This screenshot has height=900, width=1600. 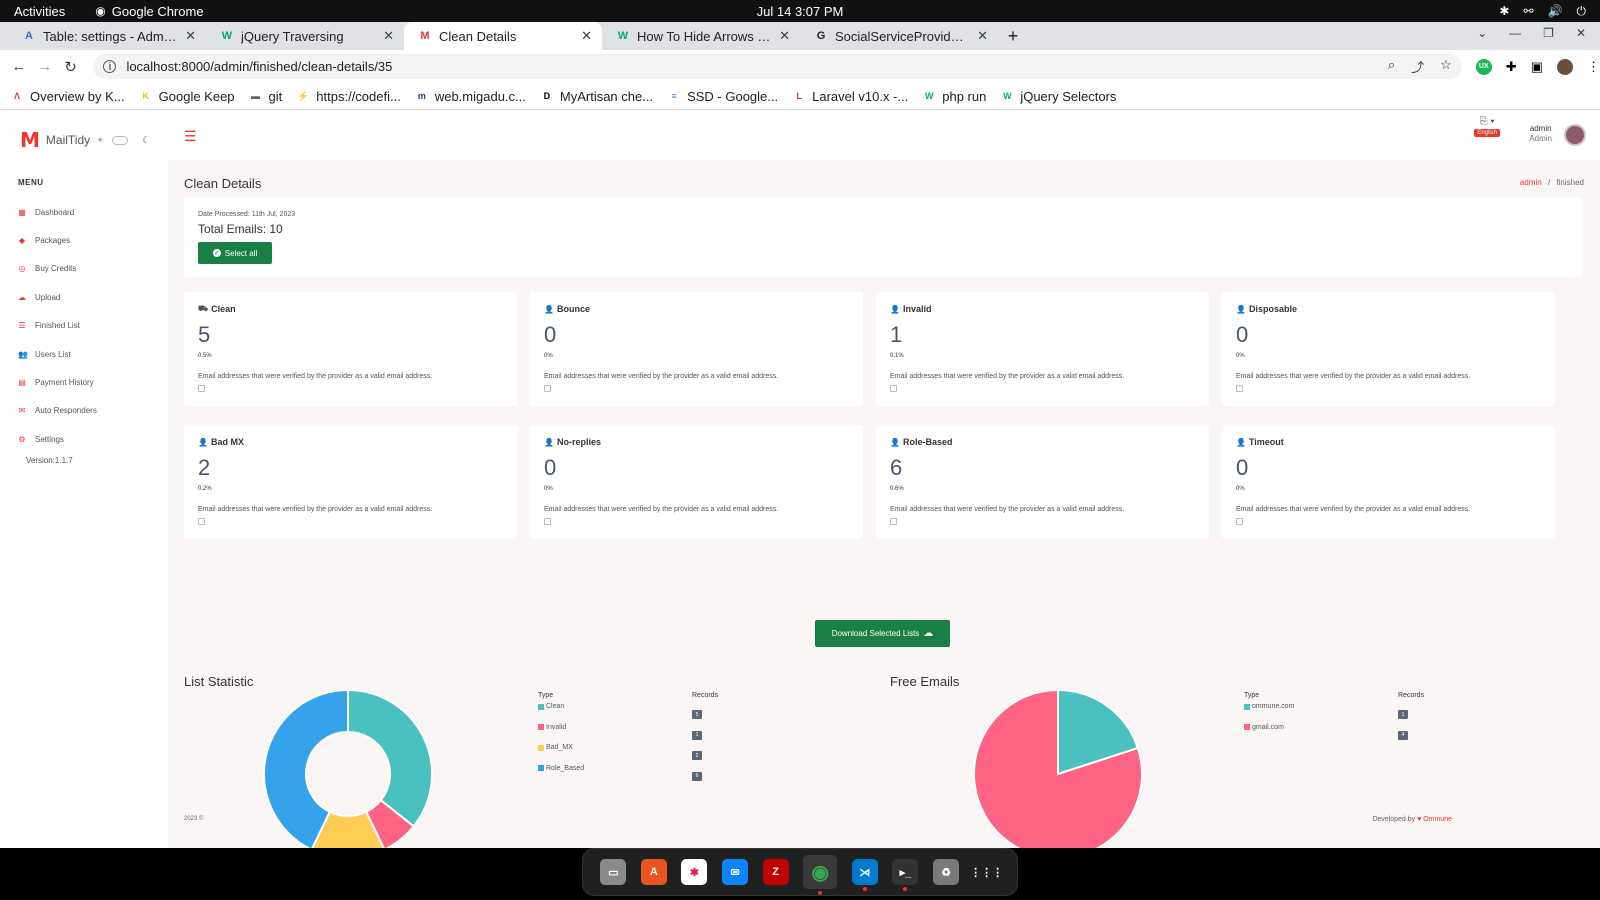 What do you see at coordinates (559, 747) in the screenshot?
I see `legend-label: Bad_MX` at bounding box center [559, 747].